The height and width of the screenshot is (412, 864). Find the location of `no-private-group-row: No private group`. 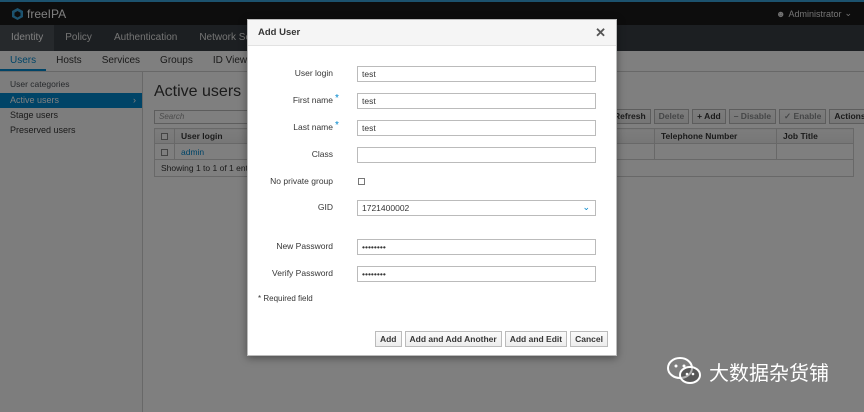

no-private-group-row: No private group is located at coordinates (433, 182).